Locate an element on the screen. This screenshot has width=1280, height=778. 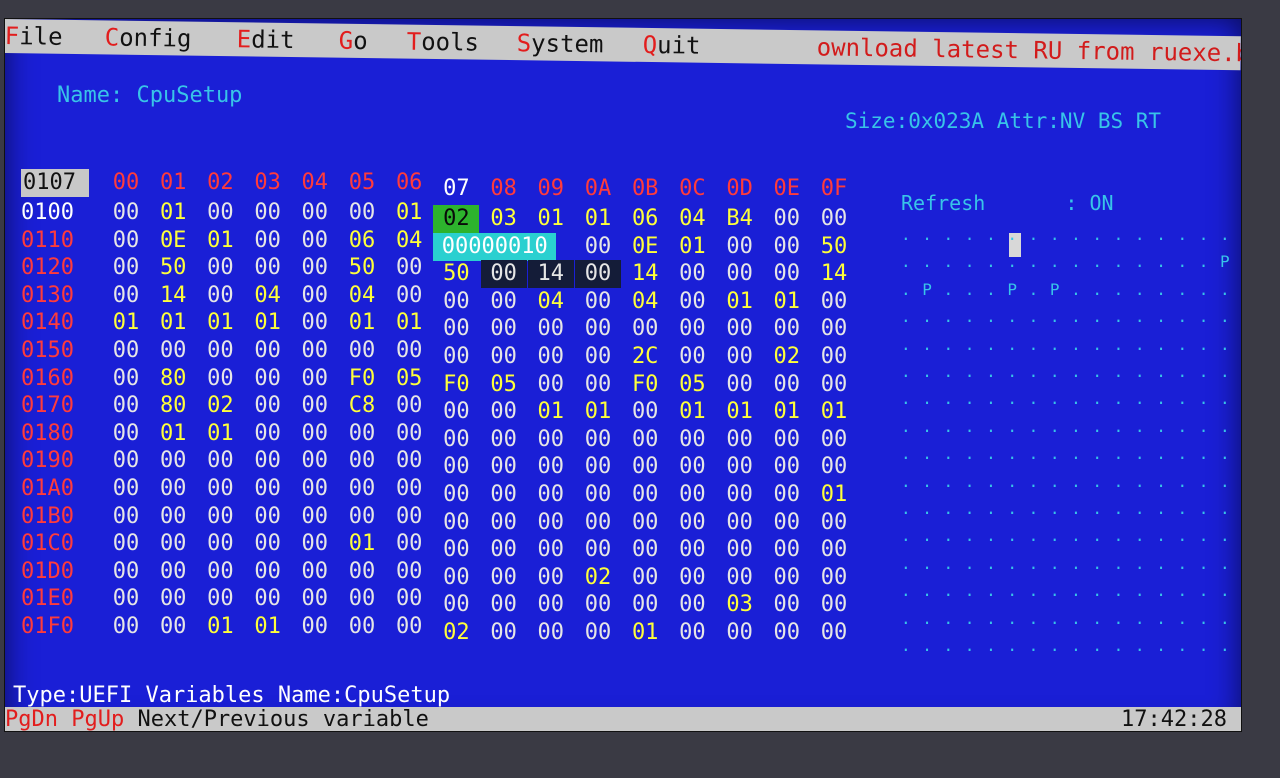
menu-item-6: Quit is located at coordinates (671, 45).